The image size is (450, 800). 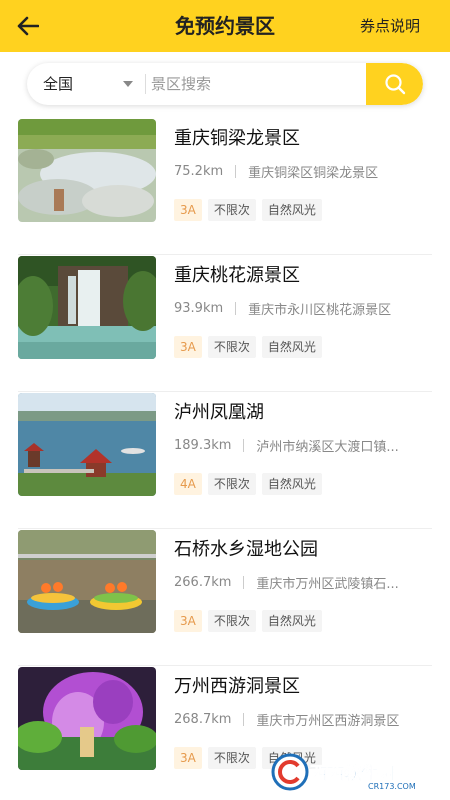 I want to click on search-divider, so click(x=145, y=84).